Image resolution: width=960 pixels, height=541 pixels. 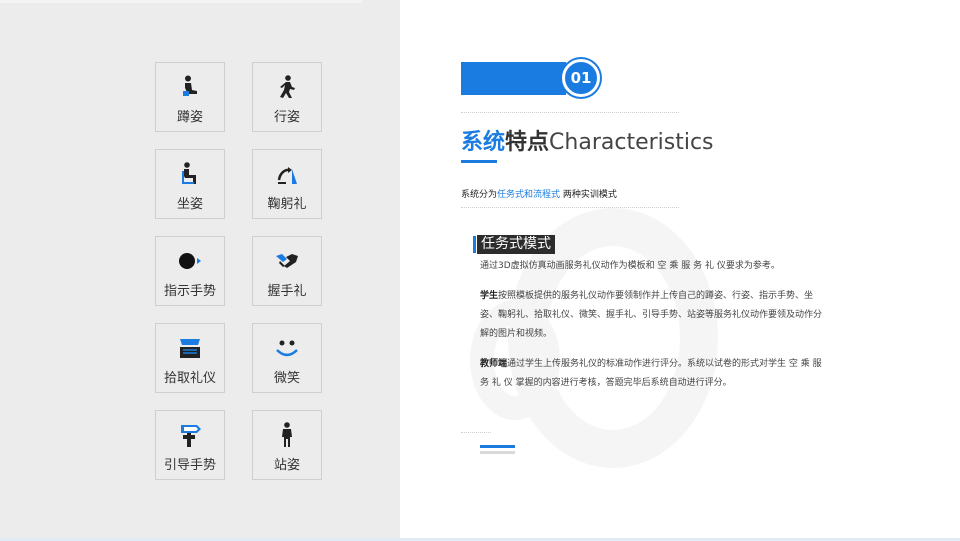 What do you see at coordinates (287, 291) in the screenshot?
I see `tile-label: 握手礼` at bounding box center [287, 291].